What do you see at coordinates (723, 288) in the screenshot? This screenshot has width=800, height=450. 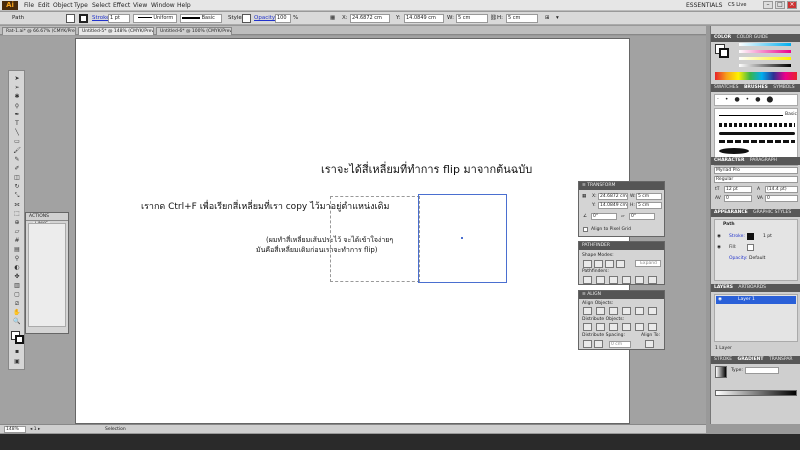 I see `tab-layers: LAYERS` at bounding box center [723, 288].